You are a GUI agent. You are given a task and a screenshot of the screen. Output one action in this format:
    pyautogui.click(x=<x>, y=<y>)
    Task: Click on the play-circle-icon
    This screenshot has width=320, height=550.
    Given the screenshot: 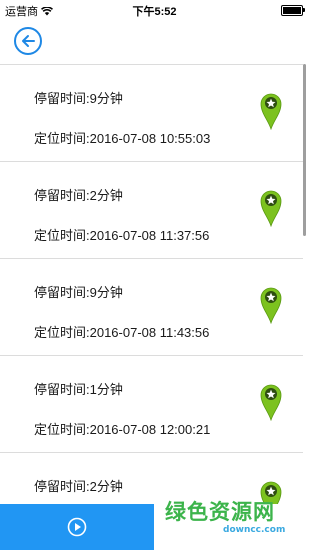 What is the action you would take?
    pyautogui.click(x=77, y=527)
    